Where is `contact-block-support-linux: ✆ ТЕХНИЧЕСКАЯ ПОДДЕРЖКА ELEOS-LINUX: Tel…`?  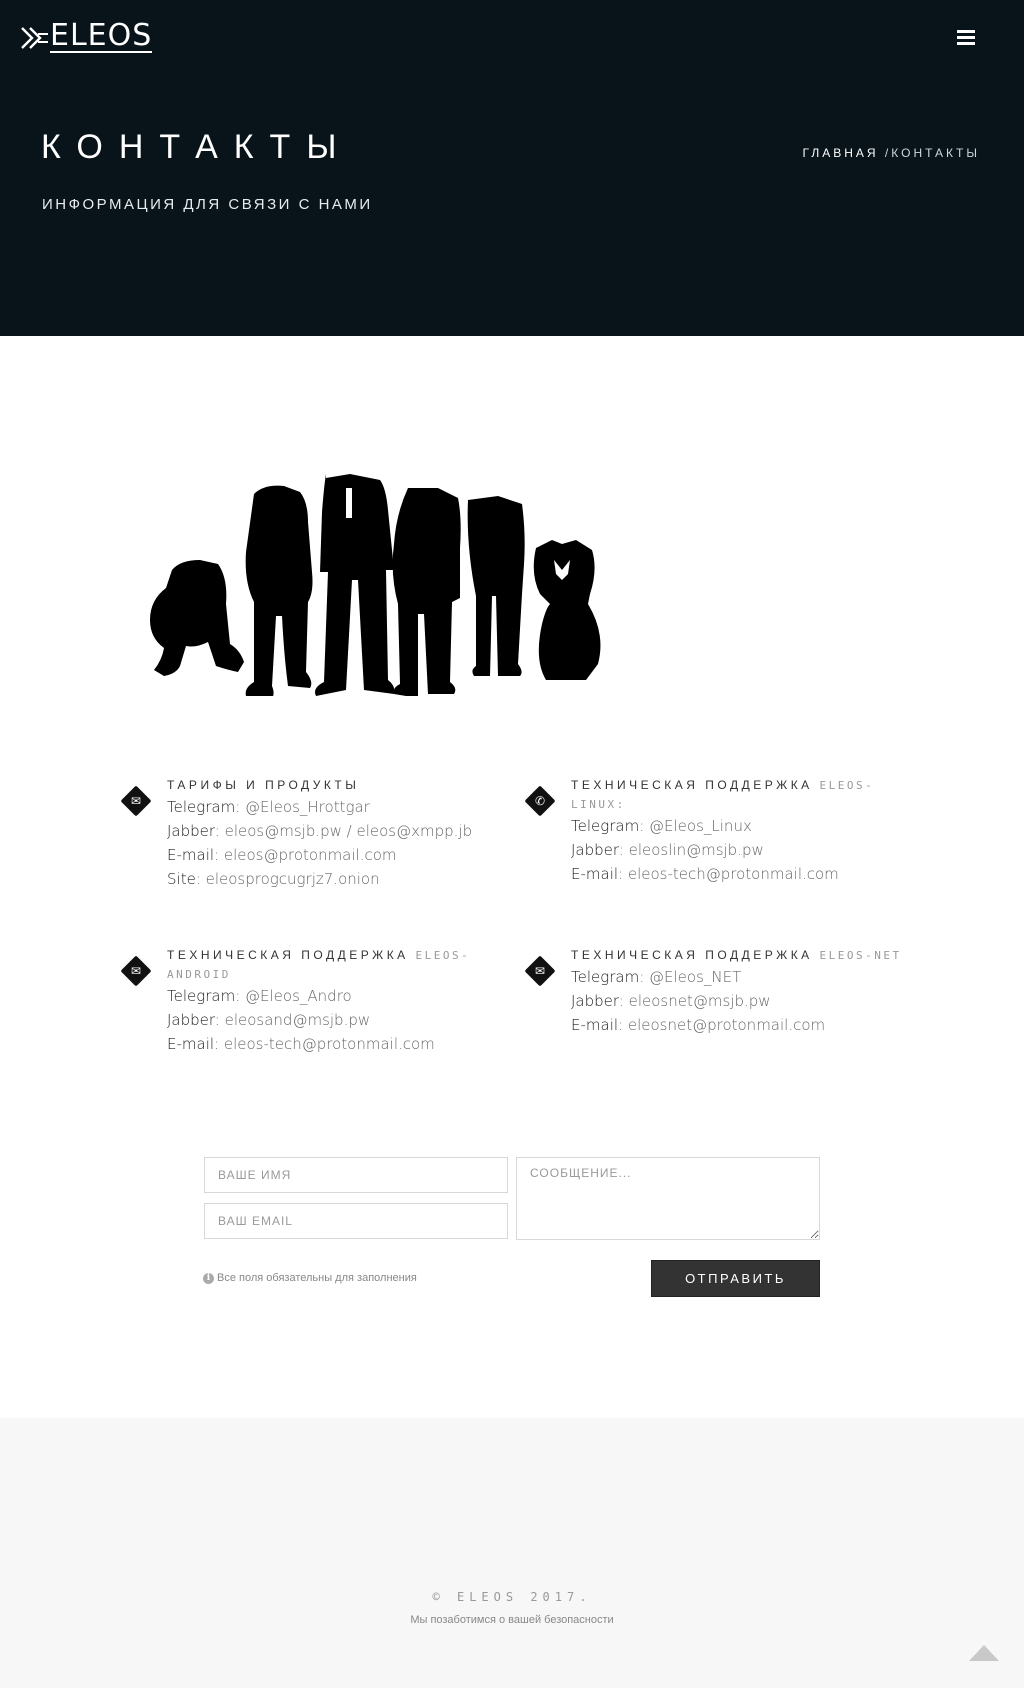 contact-block-support-linux: ✆ ТЕХНИЧЕСКАЯ ПОДДЕРЖКА ELEOS-LINUX: Tel… is located at coordinates (717, 831).